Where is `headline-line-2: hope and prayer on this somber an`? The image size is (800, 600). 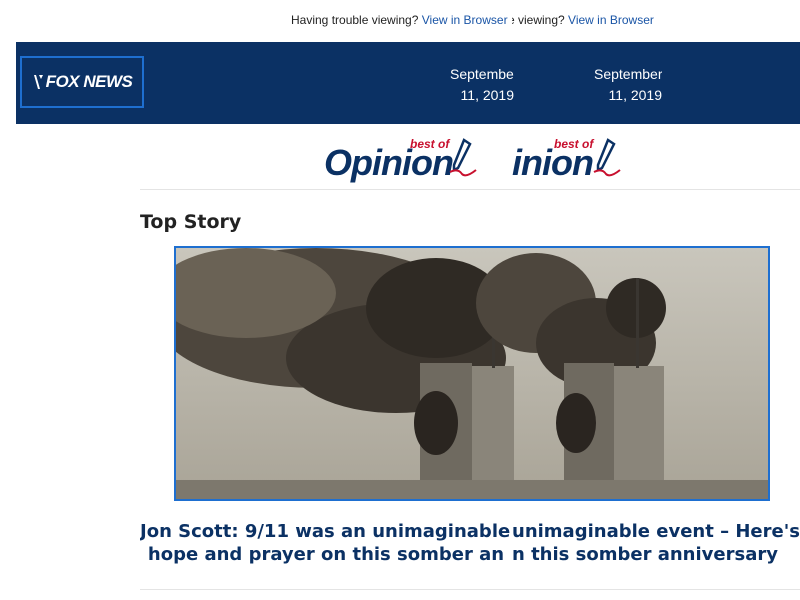
headline-line-2: hope and prayer on this somber an is located at coordinates (326, 554).